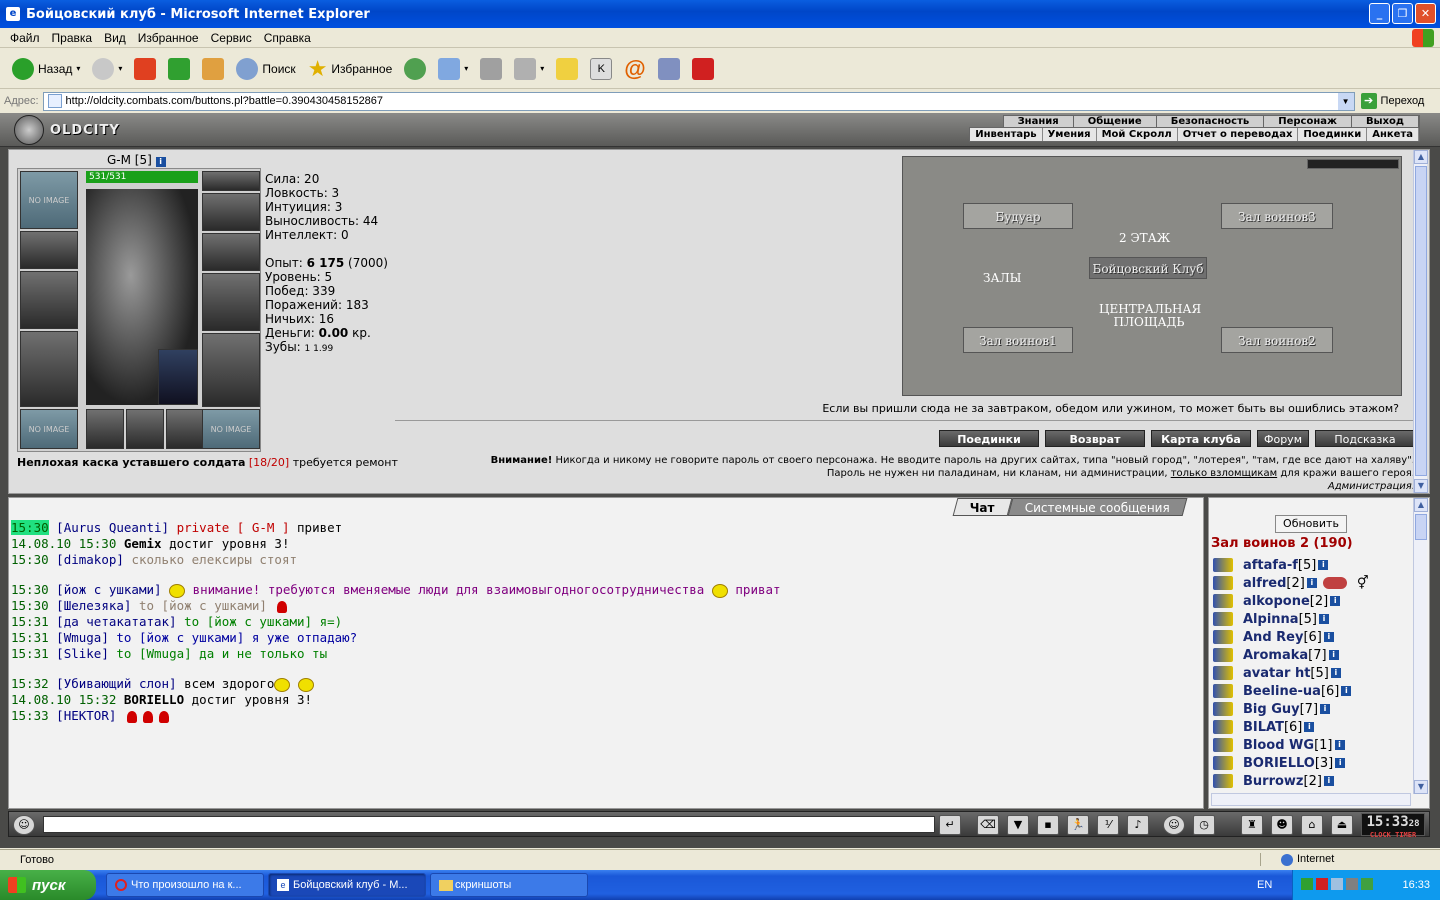 The height and width of the screenshot is (900, 1440). What do you see at coordinates (1307, 884) in the screenshot?
I see `tray-h-icon` at bounding box center [1307, 884].